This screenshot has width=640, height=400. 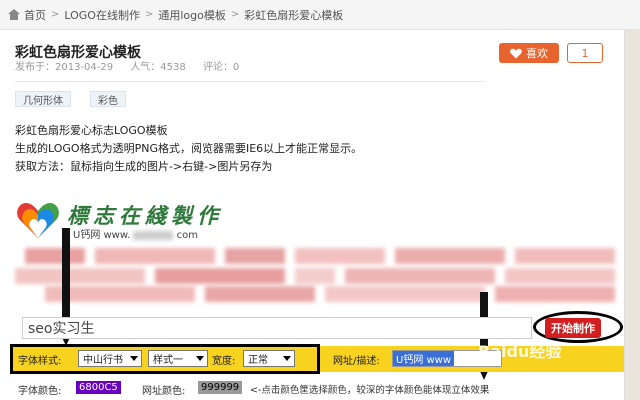 What do you see at coordinates (35, 15) in the screenshot?
I see `breadcrumb-home: 首页` at bounding box center [35, 15].